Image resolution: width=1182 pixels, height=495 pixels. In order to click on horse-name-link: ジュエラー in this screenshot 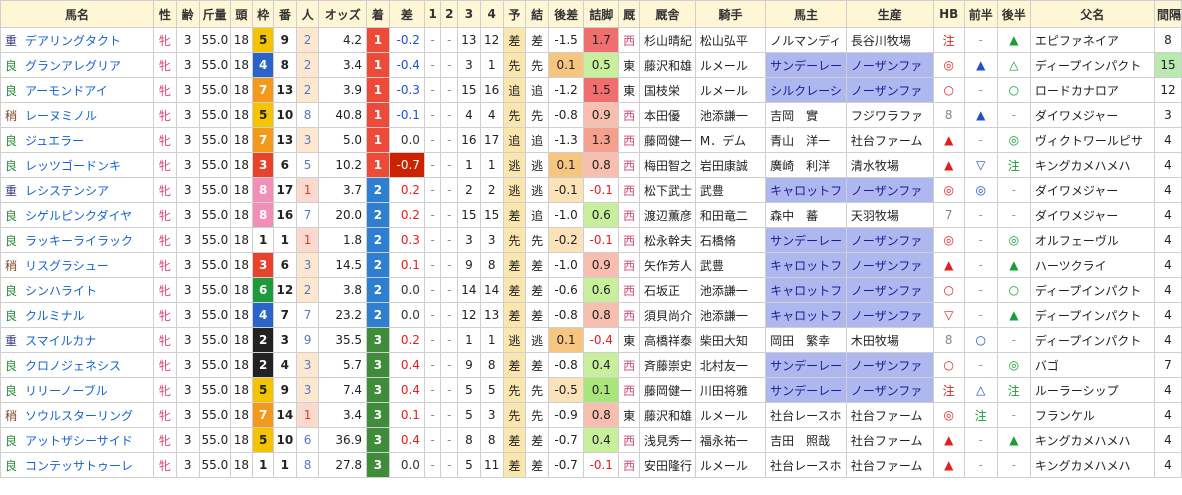, I will do `click(54, 141)`.